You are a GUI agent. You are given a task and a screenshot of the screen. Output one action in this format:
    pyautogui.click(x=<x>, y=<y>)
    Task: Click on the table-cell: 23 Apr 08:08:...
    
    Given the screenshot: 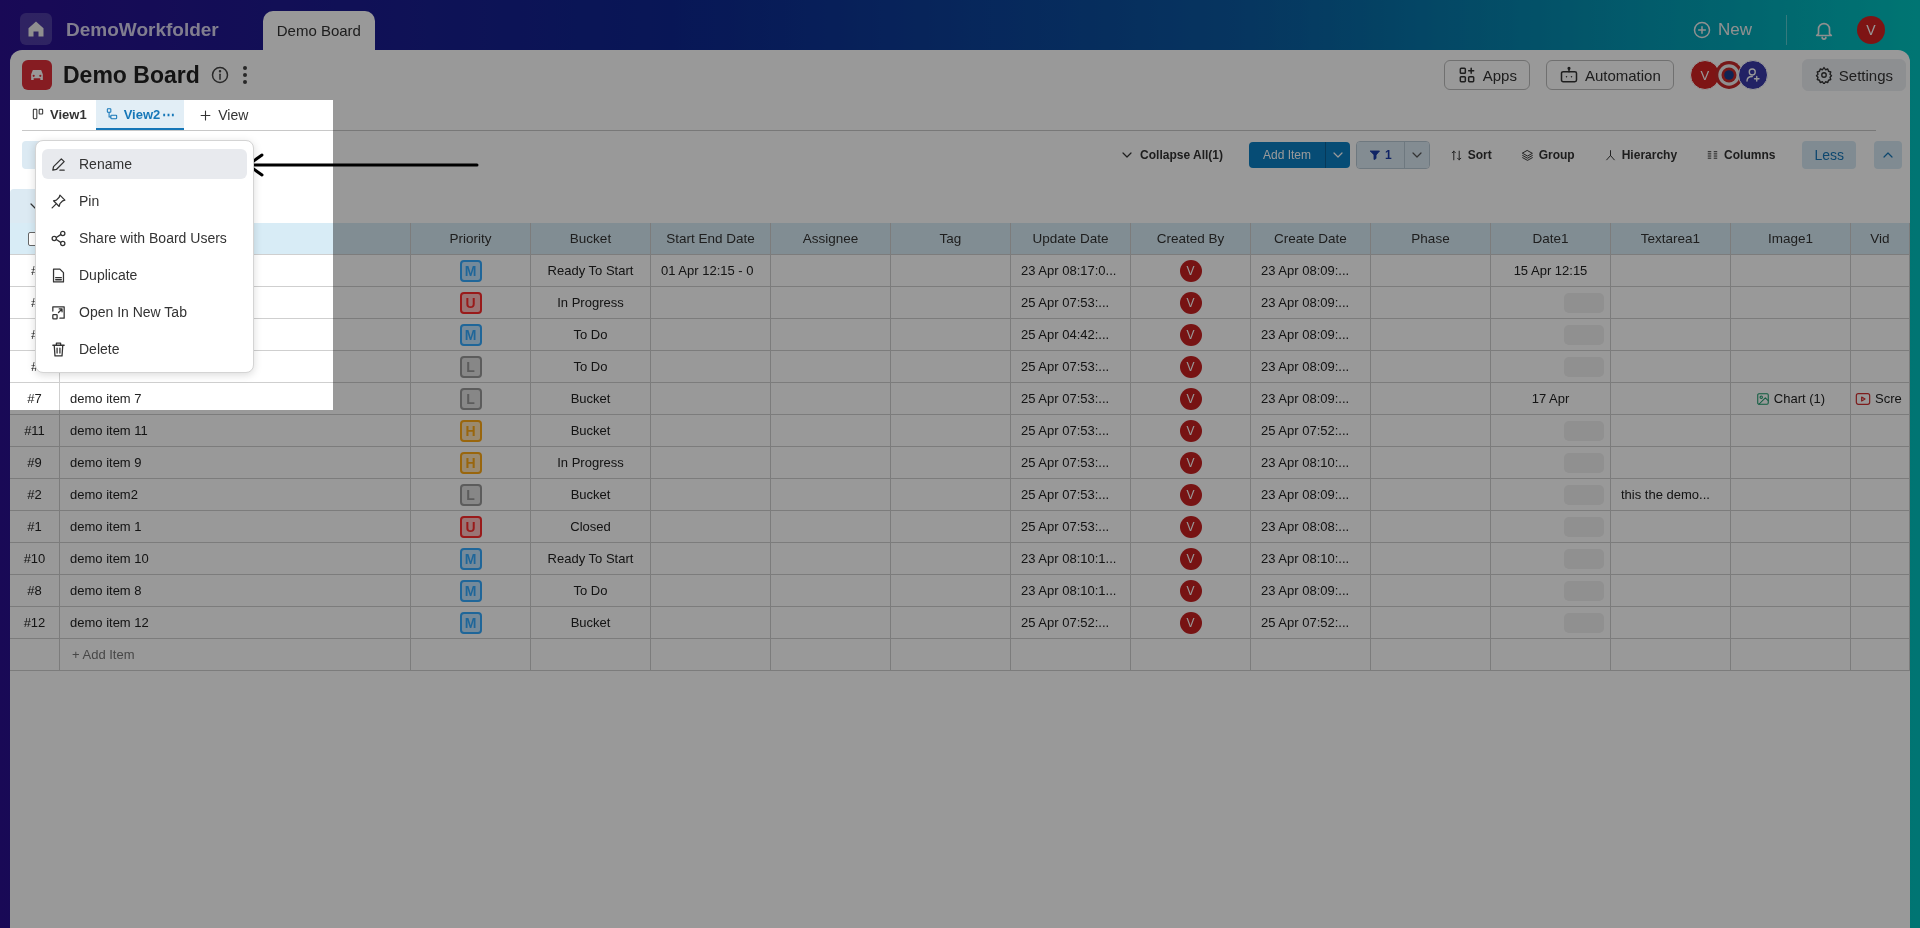 What is the action you would take?
    pyautogui.click(x=1311, y=527)
    